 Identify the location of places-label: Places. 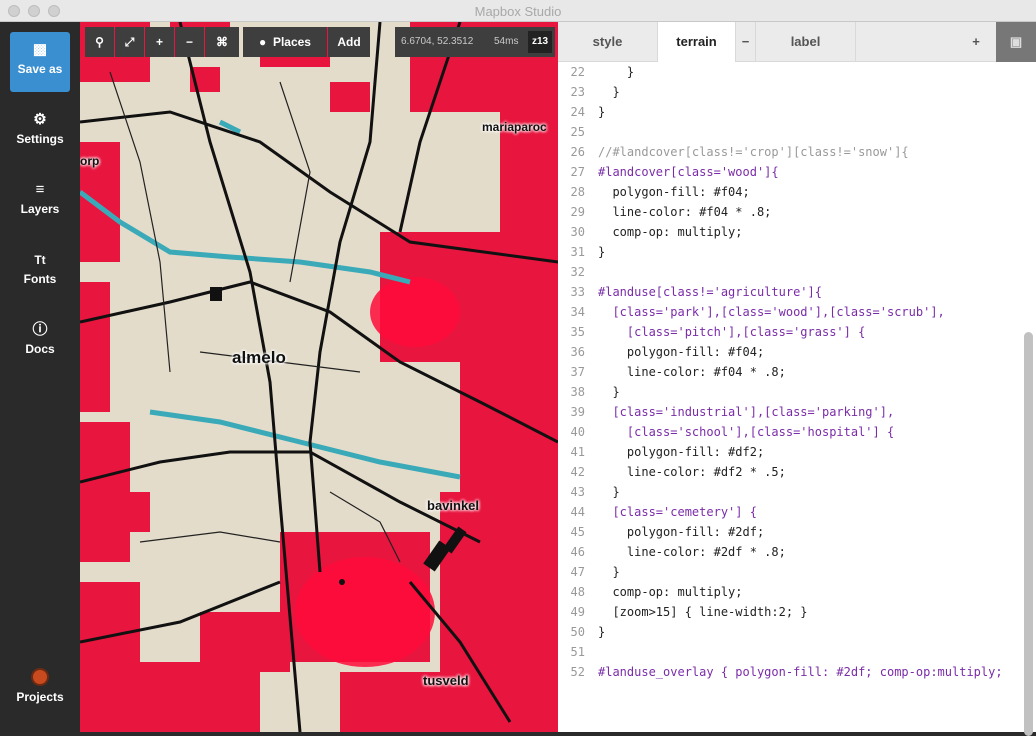
(291, 42).